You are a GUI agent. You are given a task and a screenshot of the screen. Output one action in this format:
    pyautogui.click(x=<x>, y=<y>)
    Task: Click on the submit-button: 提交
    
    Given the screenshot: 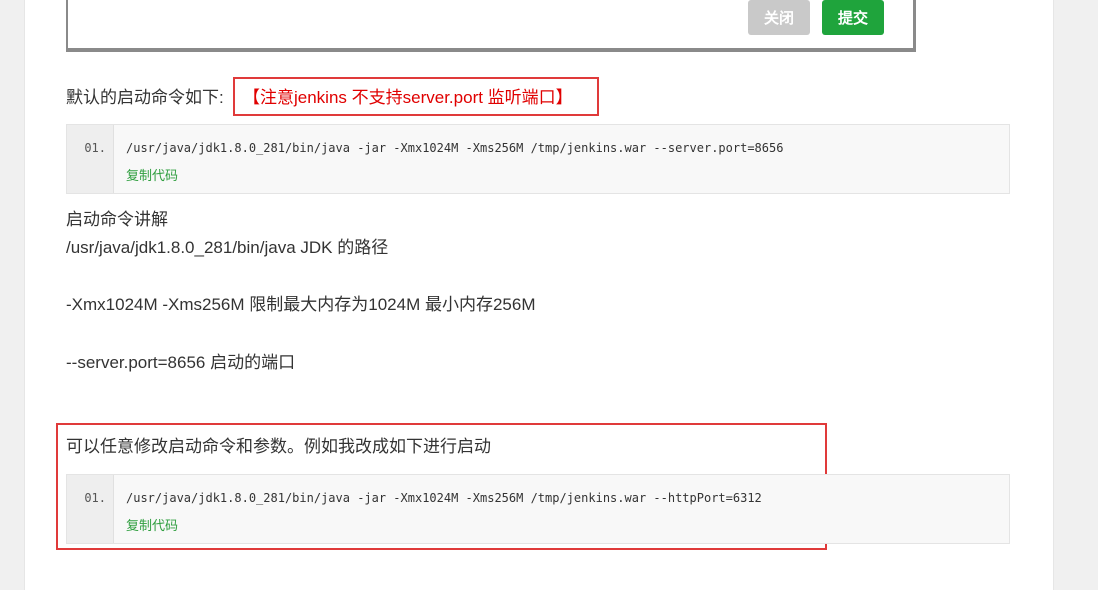 What is the action you would take?
    pyautogui.click(x=853, y=17)
    